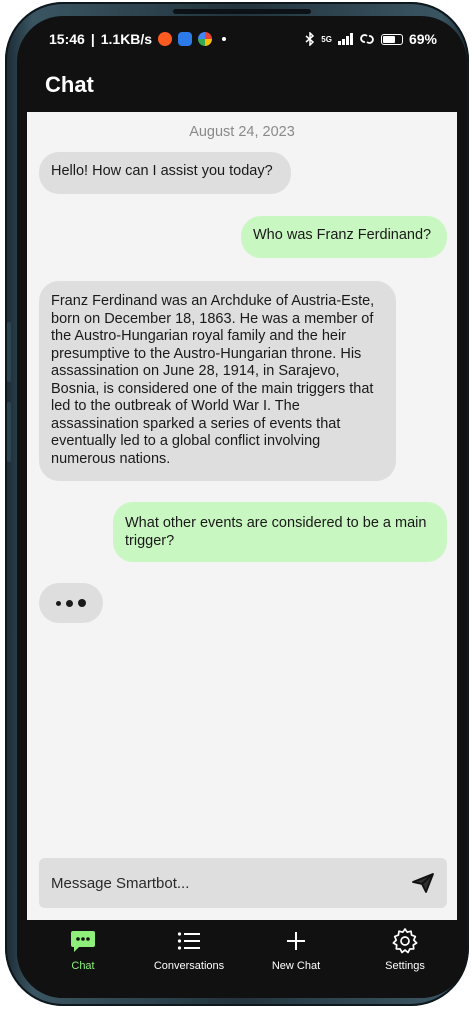 The height and width of the screenshot is (1010, 474). What do you see at coordinates (189, 941) in the screenshot?
I see `list-icon` at bounding box center [189, 941].